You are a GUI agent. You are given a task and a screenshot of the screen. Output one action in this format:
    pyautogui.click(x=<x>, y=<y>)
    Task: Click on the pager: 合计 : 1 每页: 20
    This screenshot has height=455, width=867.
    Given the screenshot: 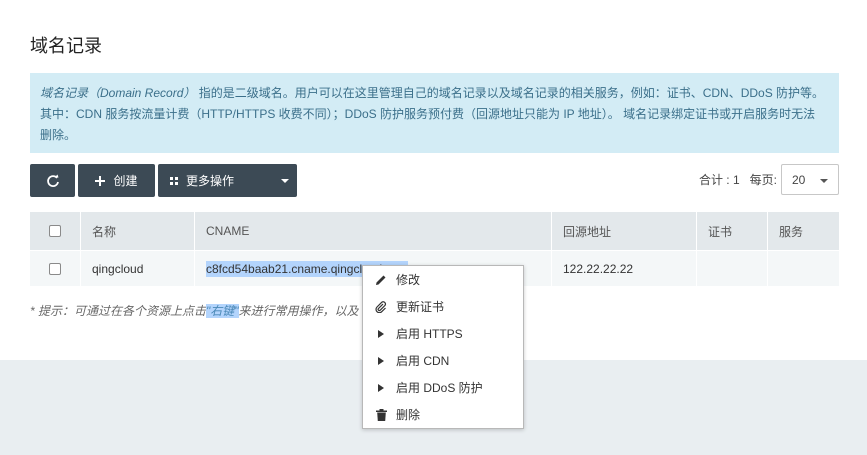 What is the action you would take?
    pyautogui.click(x=769, y=179)
    